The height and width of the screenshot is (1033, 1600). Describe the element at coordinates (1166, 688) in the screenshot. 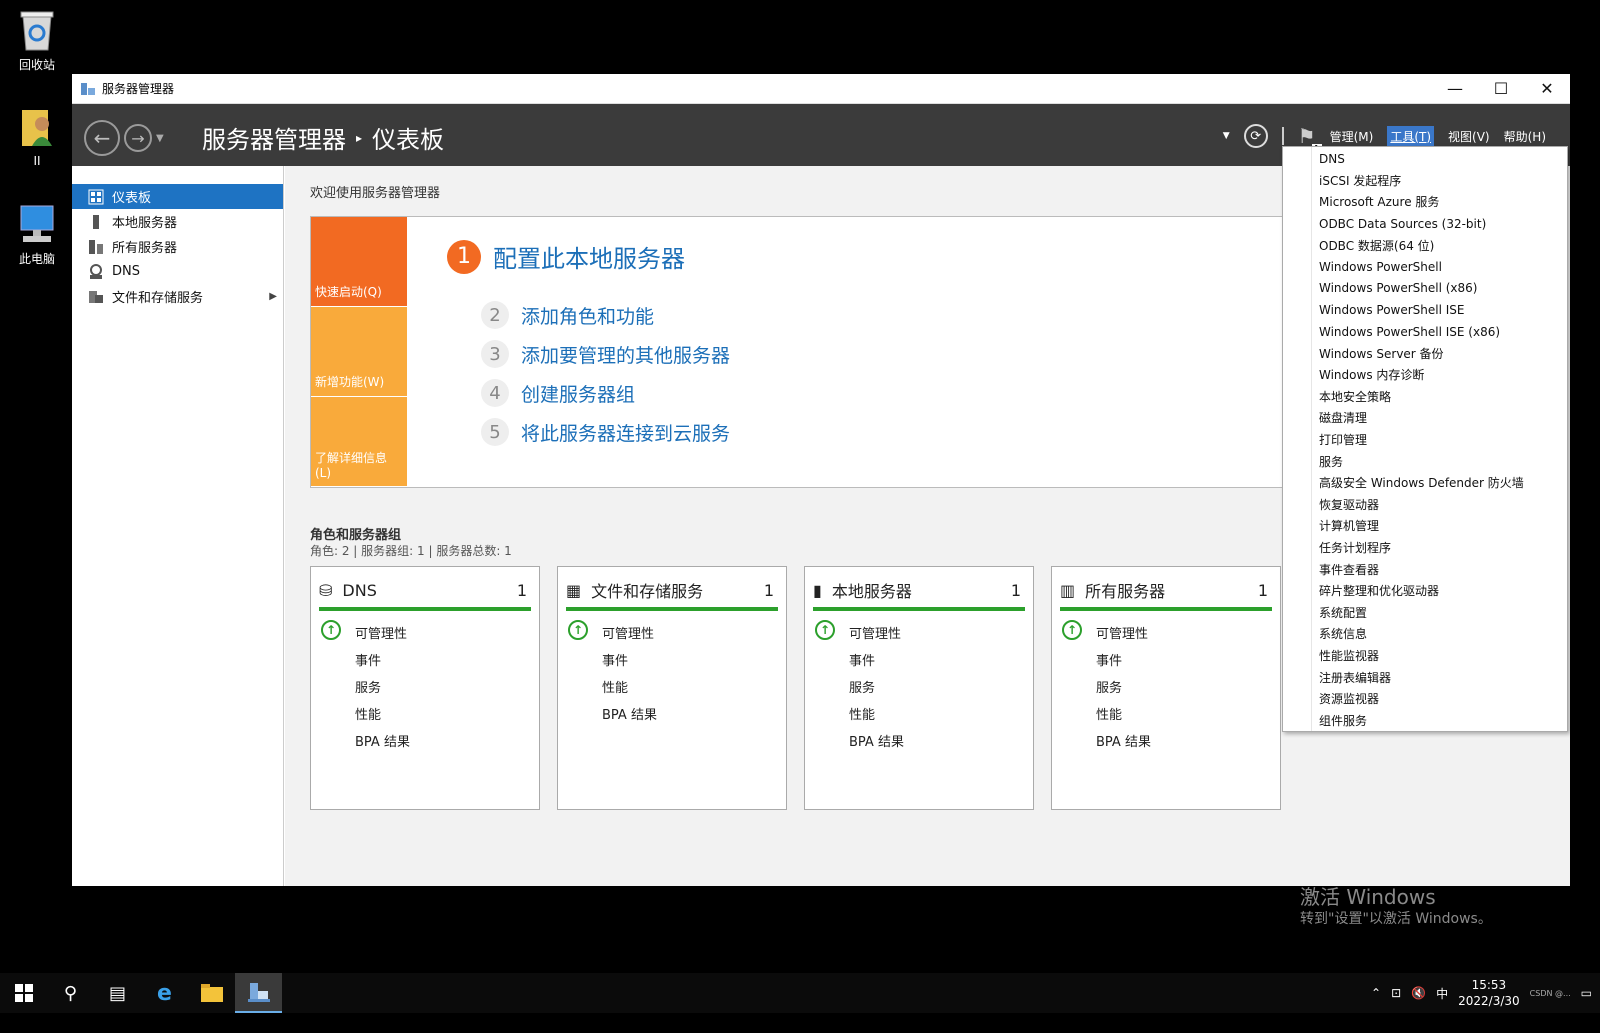

I see `role-card-all-servers: ▥ 所有服务器 1 ↑ 可管理性 事件 服务 性能 BPA 结果` at that location.